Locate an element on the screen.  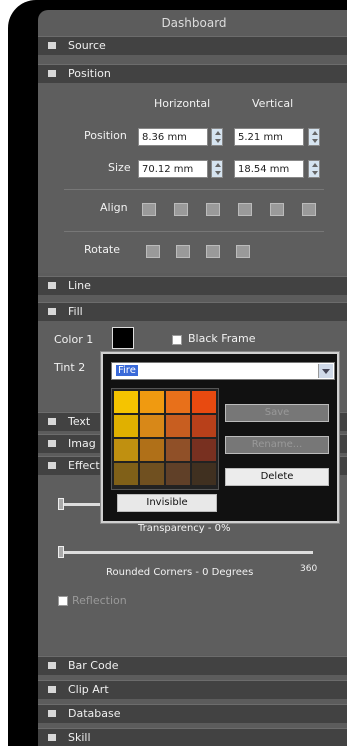
align-label: Align is located at coordinates (114, 207).